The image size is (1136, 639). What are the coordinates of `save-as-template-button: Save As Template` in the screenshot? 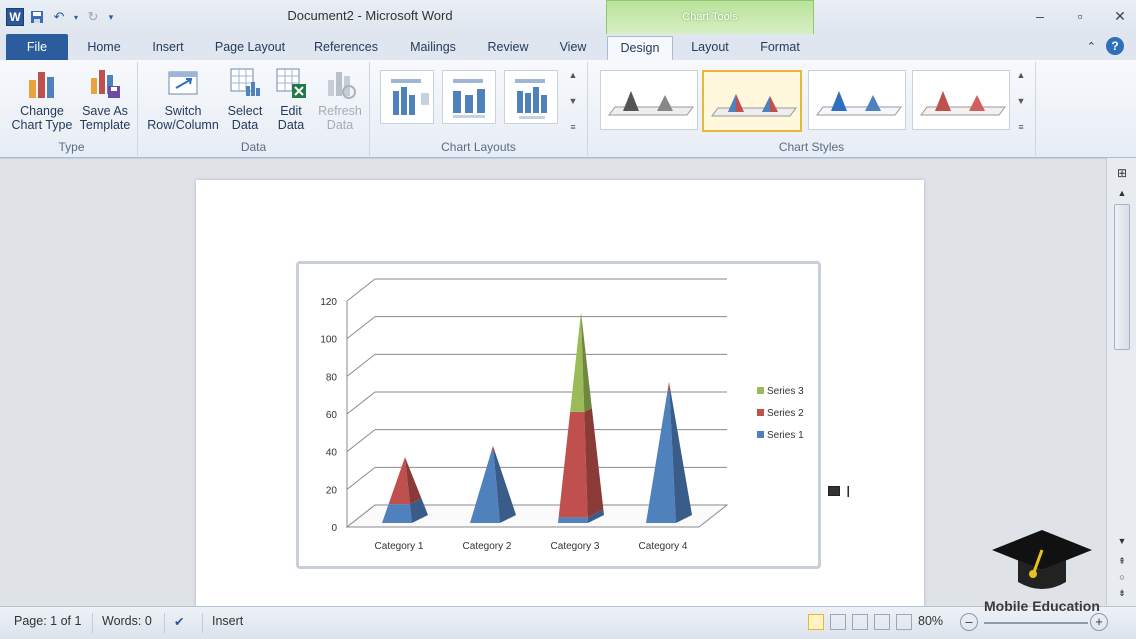 It's located at (105, 99).